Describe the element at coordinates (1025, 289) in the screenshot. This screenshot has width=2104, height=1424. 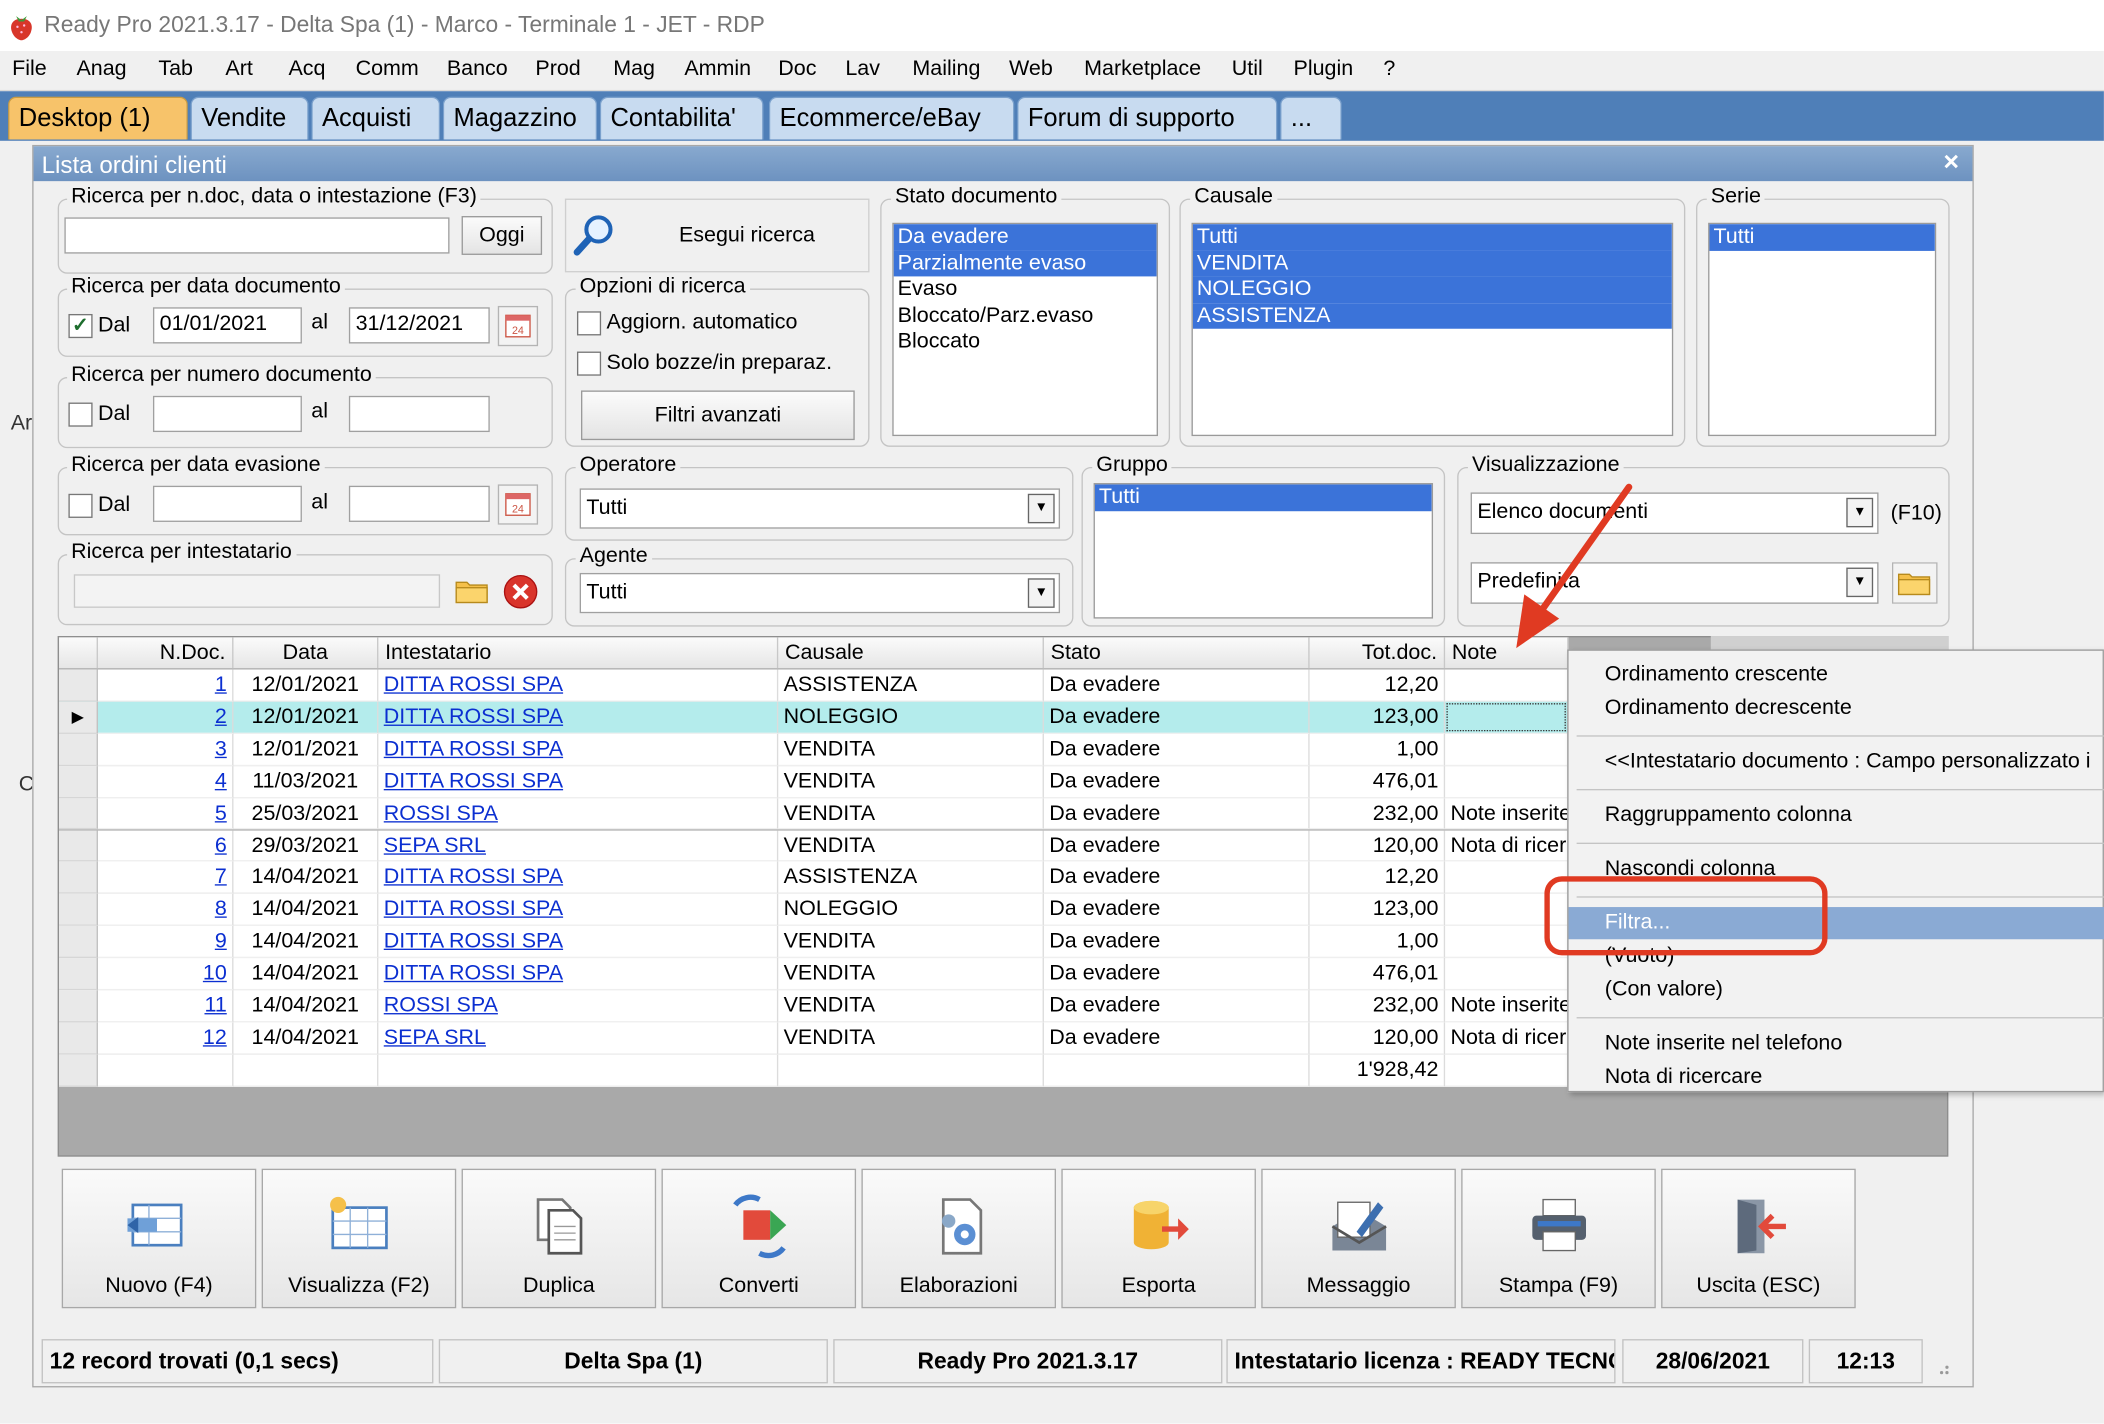
I see `list-item: Evaso` at that location.